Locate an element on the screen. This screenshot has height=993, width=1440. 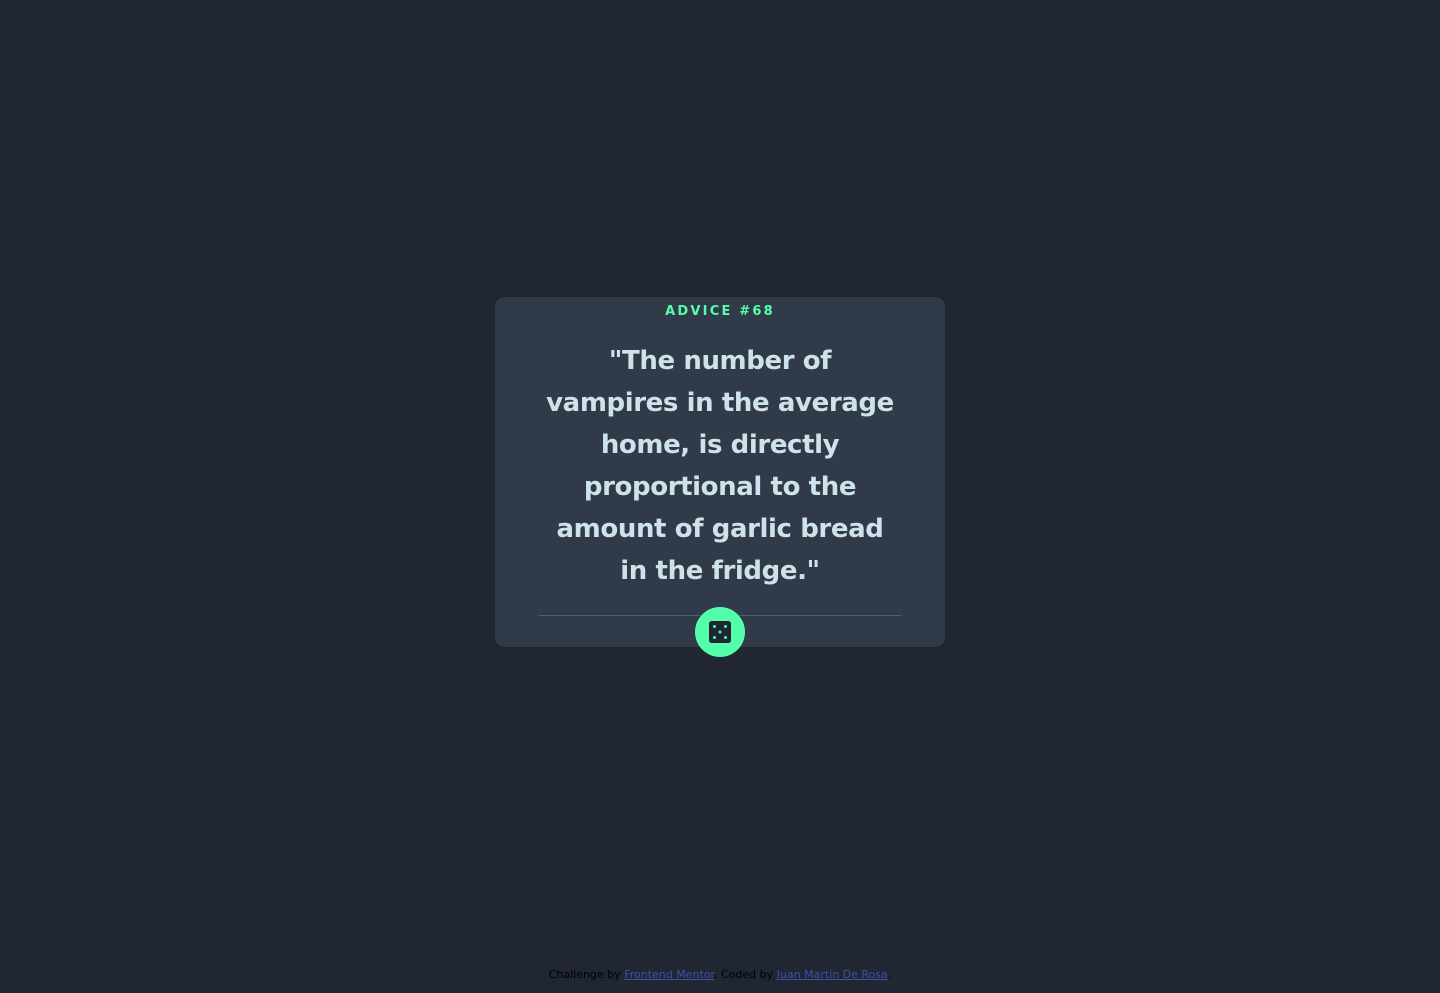
frontend-mentor-link: Frontend Mentor is located at coordinates (669, 974).